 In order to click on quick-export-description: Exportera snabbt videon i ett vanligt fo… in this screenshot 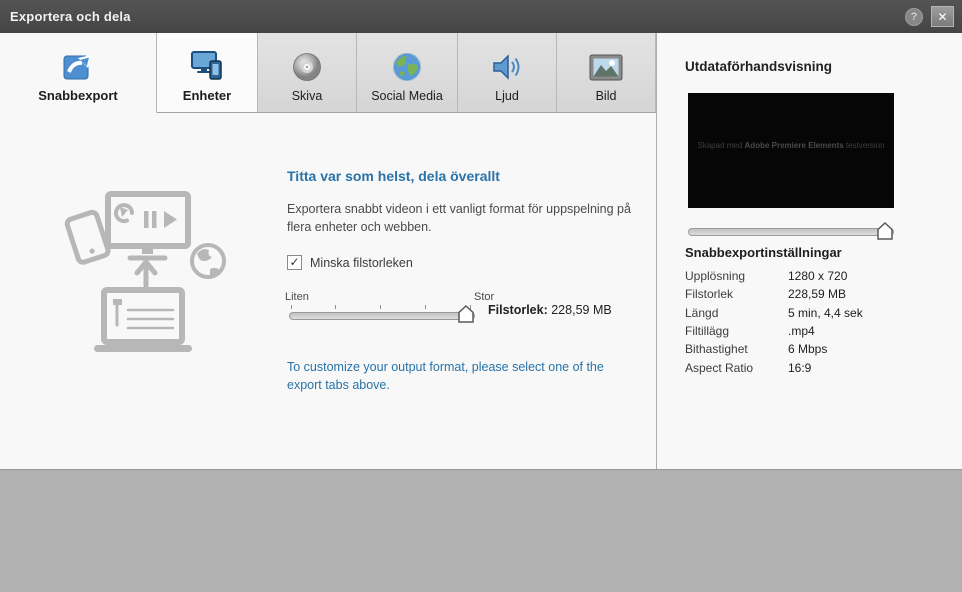, I will do `click(459, 218)`.